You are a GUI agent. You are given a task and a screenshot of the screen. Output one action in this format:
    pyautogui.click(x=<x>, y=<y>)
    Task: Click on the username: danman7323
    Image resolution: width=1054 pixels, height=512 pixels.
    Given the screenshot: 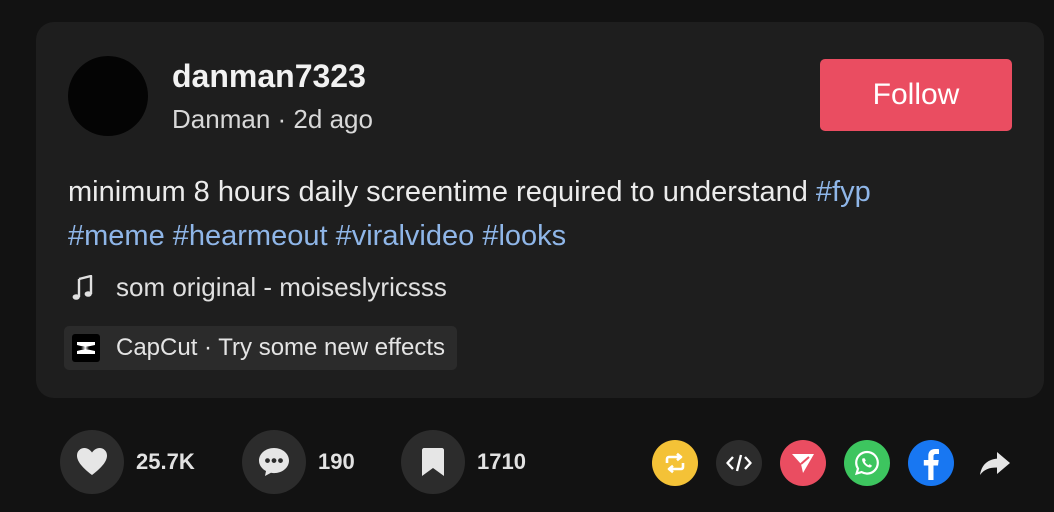 What is the action you would take?
    pyautogui.click(x=269, y=76)
    